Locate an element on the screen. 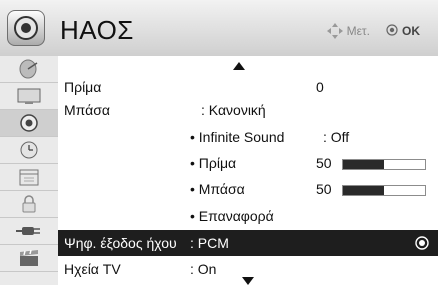 The image size is (438, 285). sidebar-item-channels is located at coordinates (29, 69).